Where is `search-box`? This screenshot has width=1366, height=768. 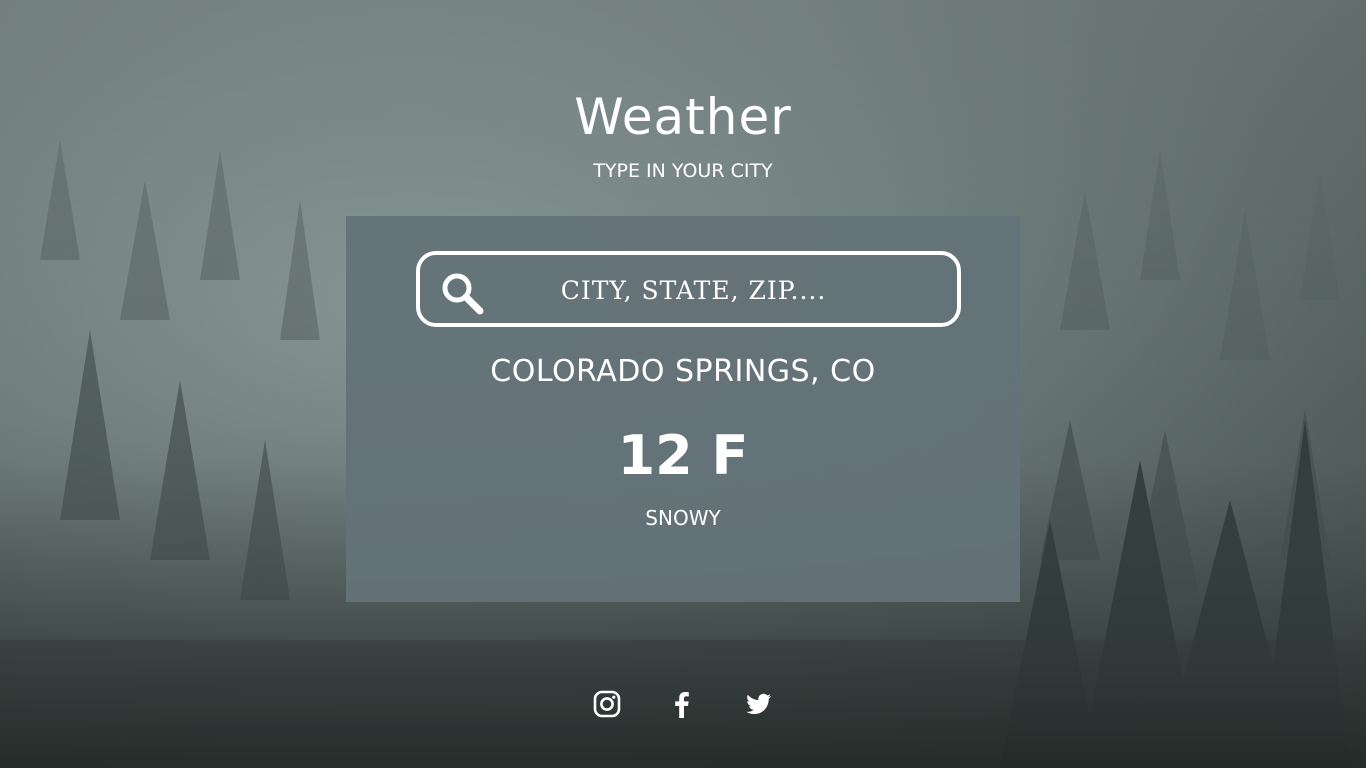 search-box is located at coordinates (688, 289).